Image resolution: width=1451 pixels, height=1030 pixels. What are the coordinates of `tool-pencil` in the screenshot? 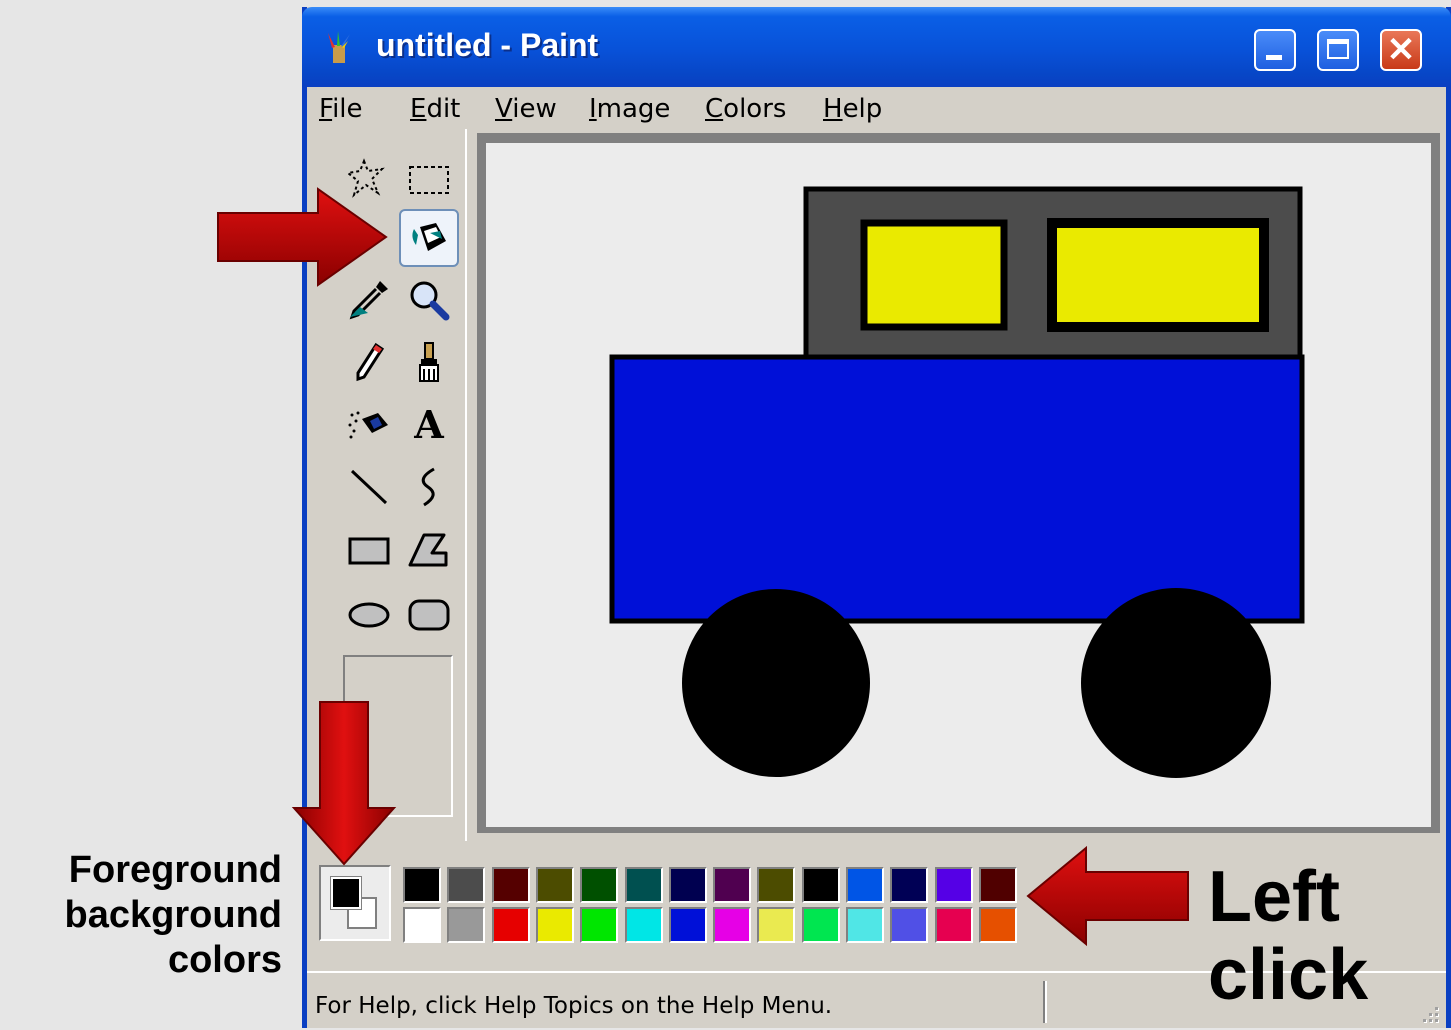 It's located at (369, 362).